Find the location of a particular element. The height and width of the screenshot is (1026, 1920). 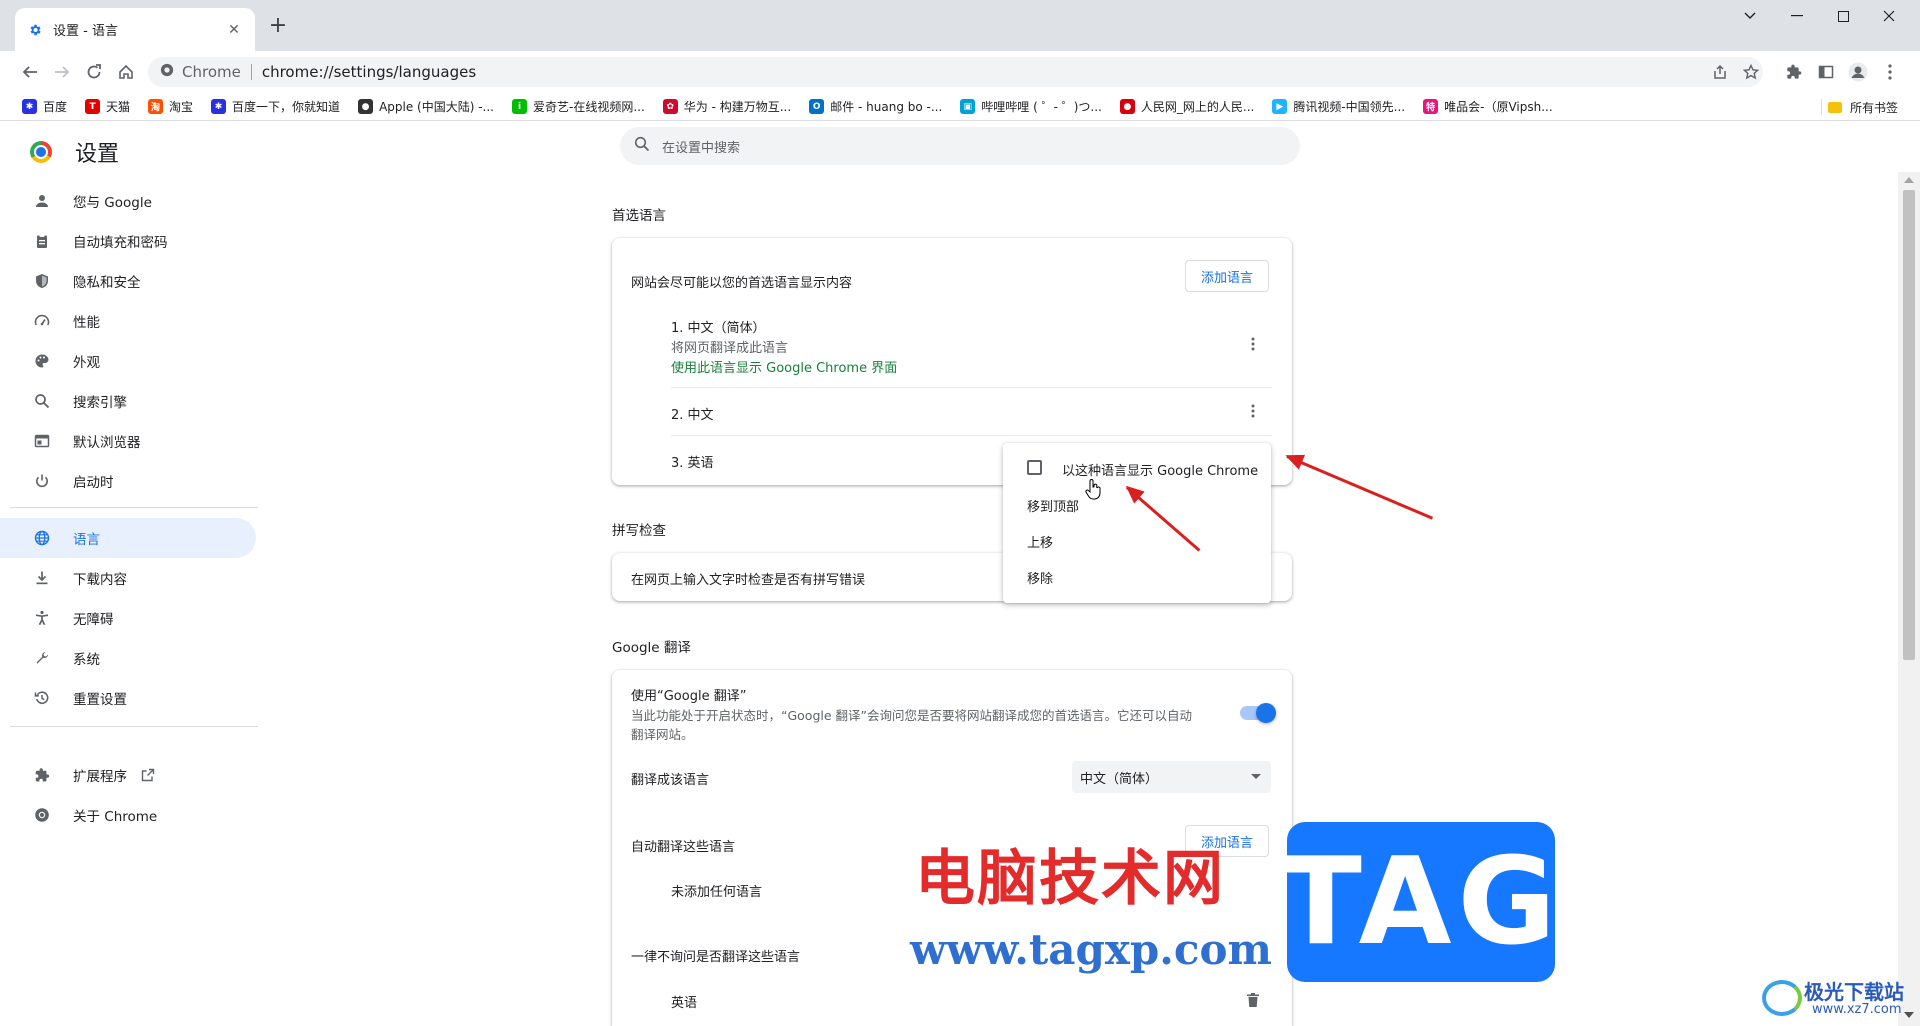

active-tab: 设置 - 语言 ✕ is located at coordinates (135, 29).